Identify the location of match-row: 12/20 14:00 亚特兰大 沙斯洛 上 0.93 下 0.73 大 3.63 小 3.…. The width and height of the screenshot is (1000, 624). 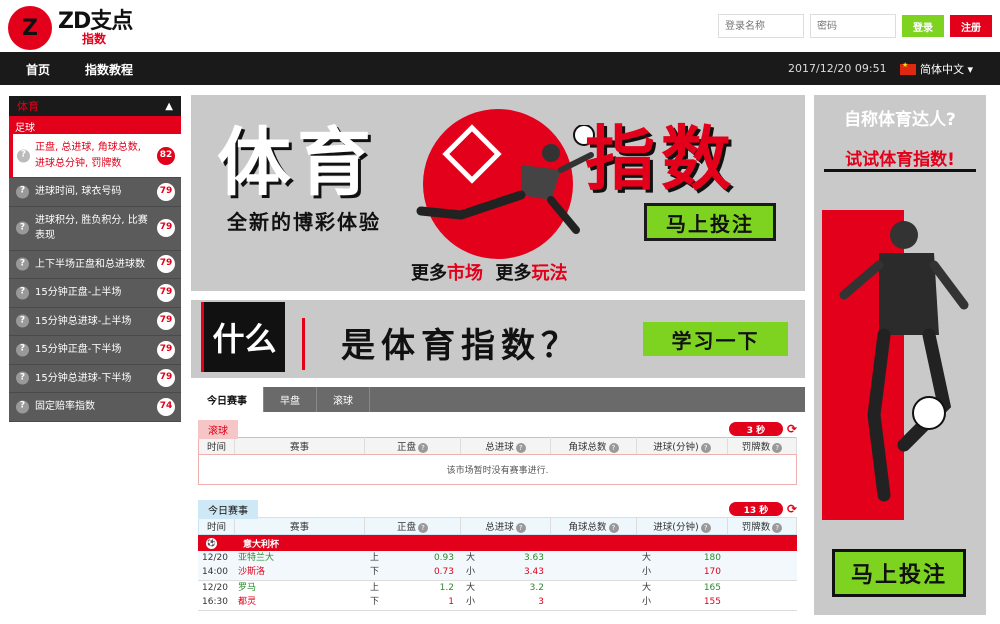
(497, 566).